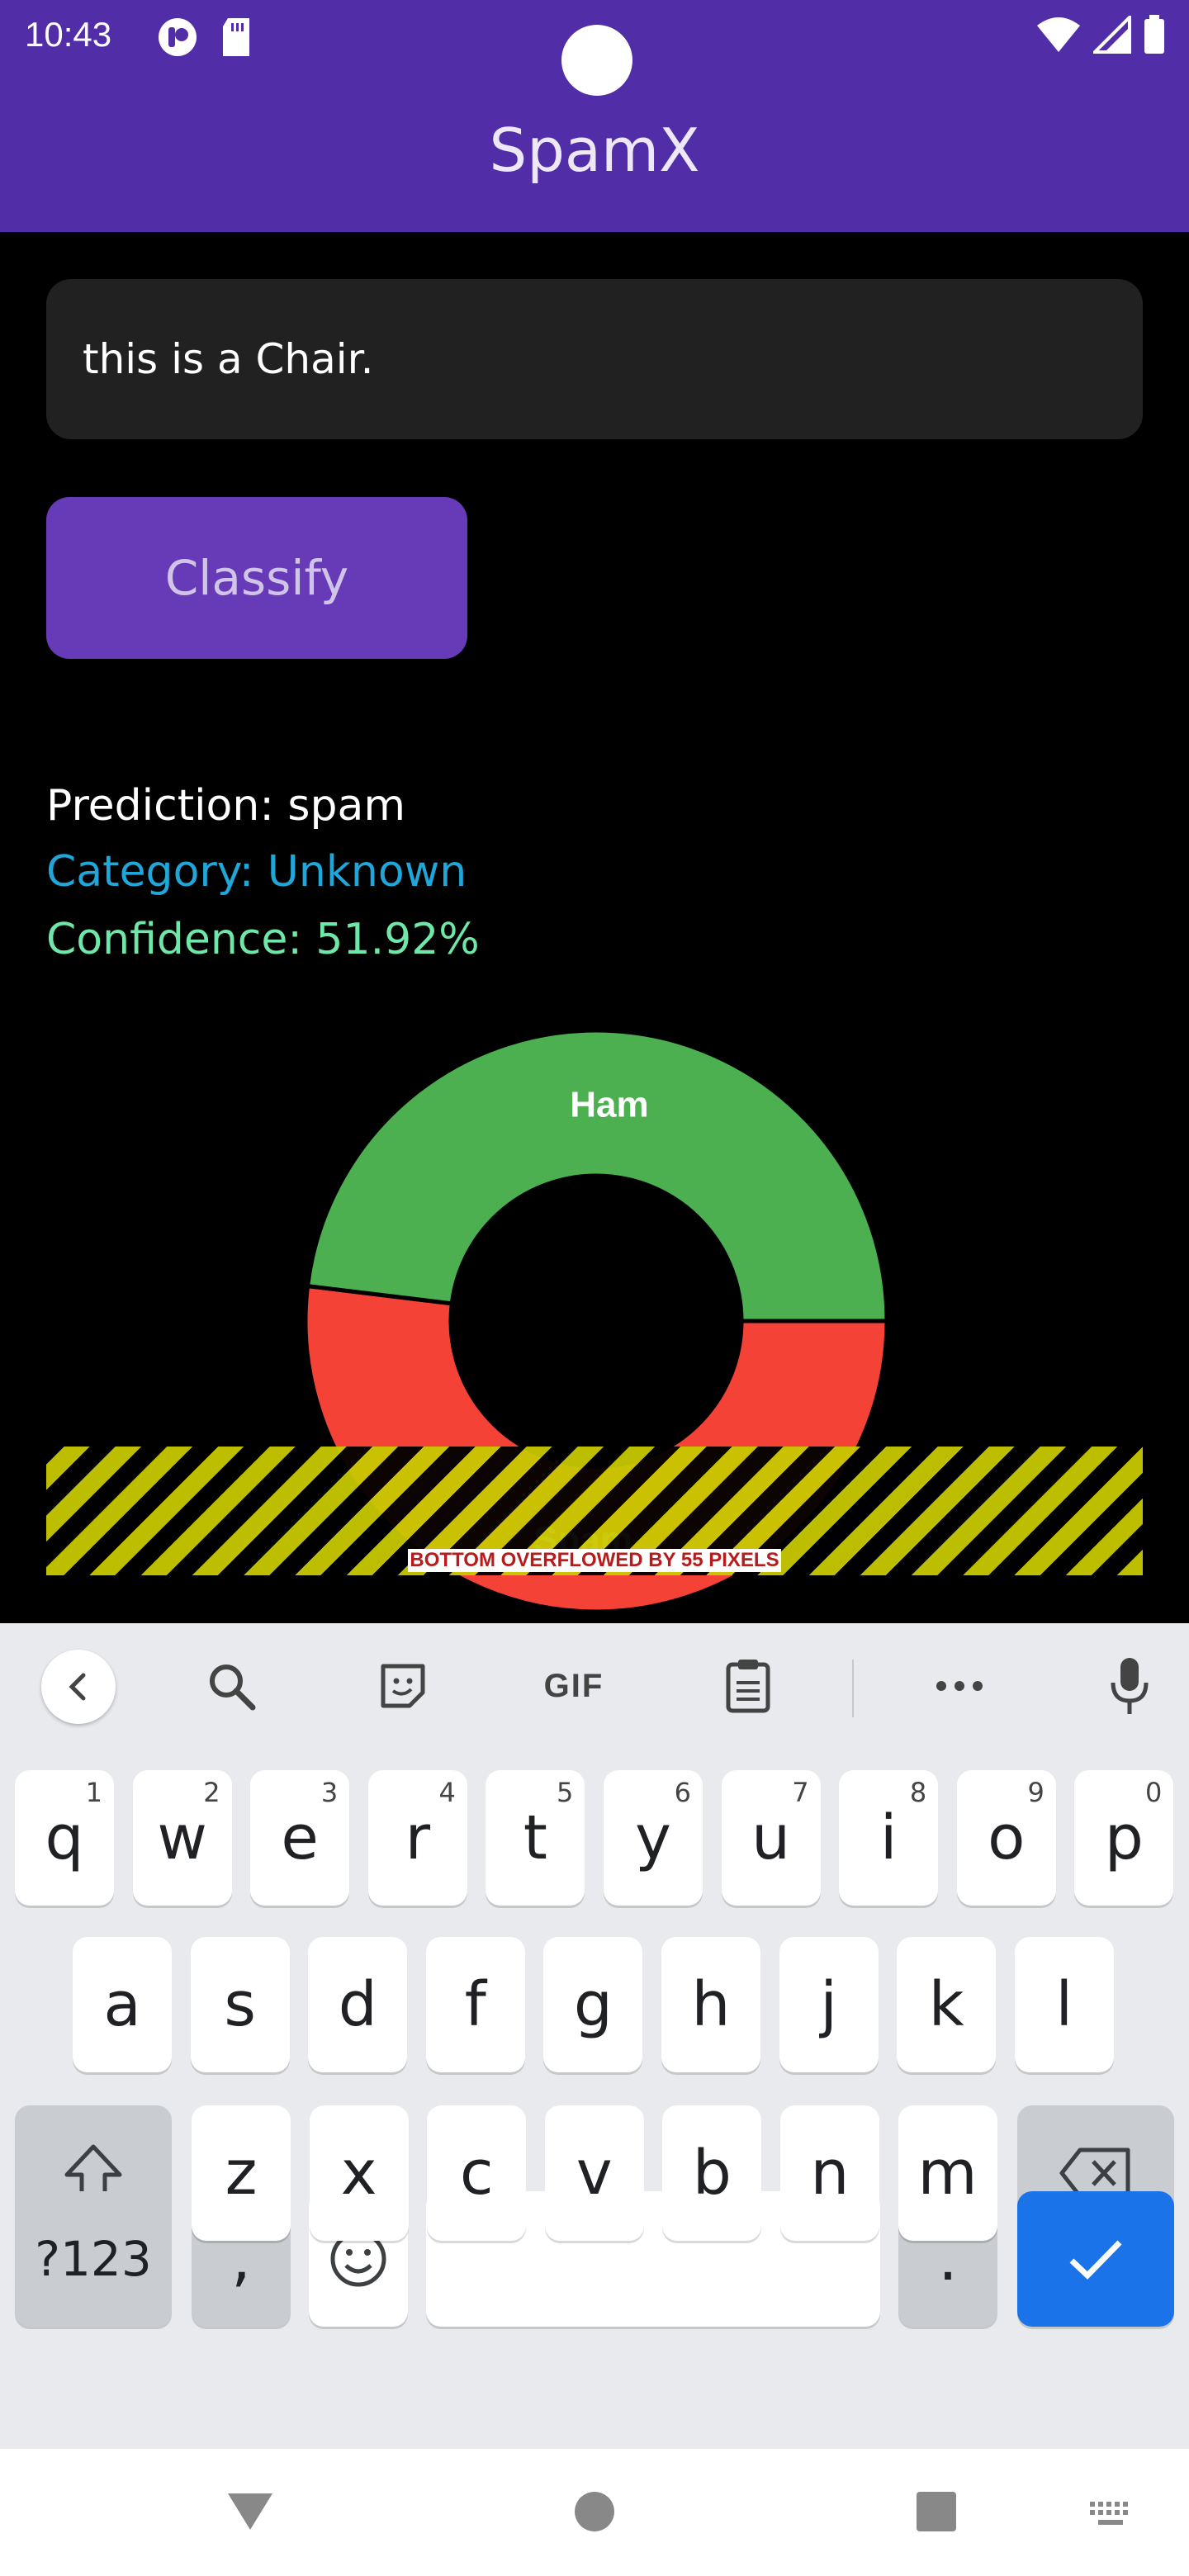 This screenshot has height=2576, width=1189. I want to click on key-y: y6, so click(653, 1838).